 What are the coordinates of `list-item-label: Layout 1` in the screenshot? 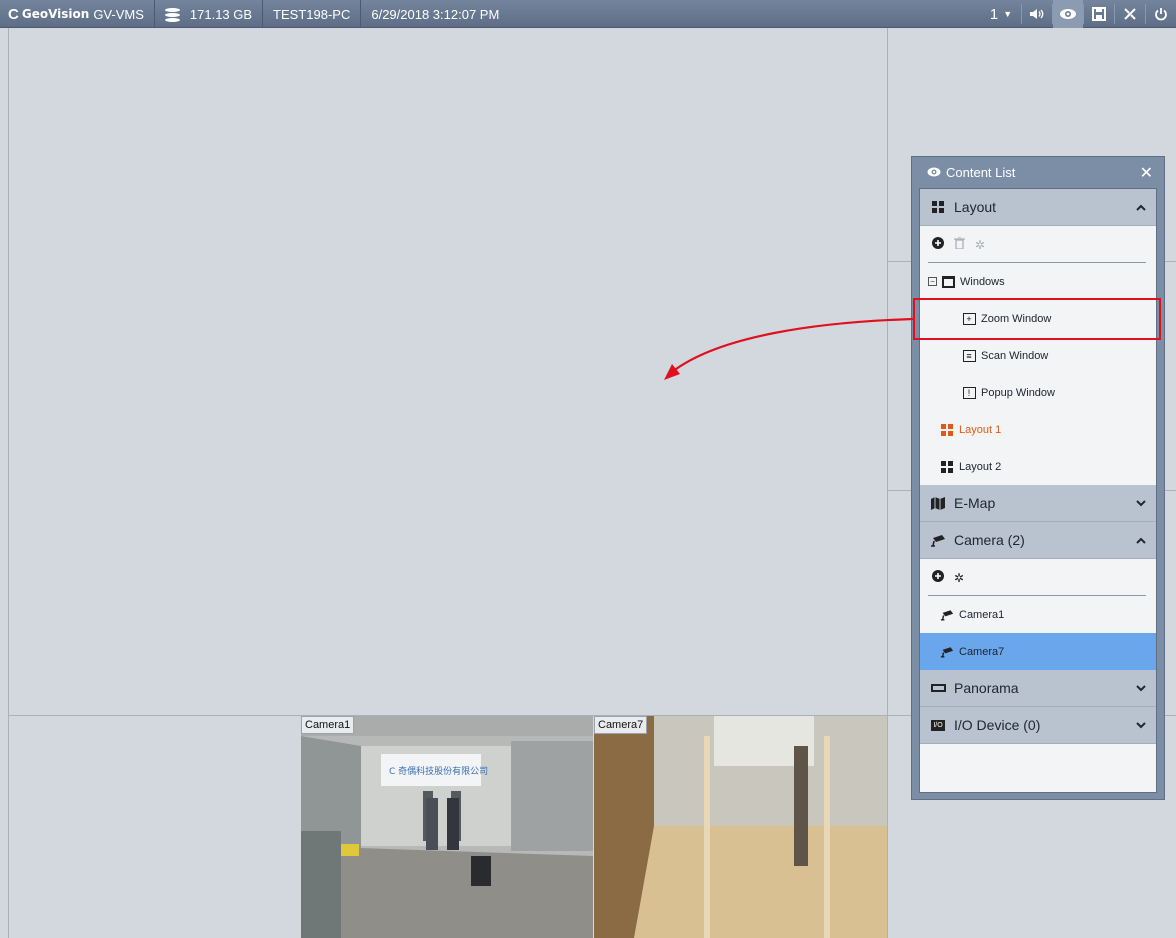 It's located at (980, 429).